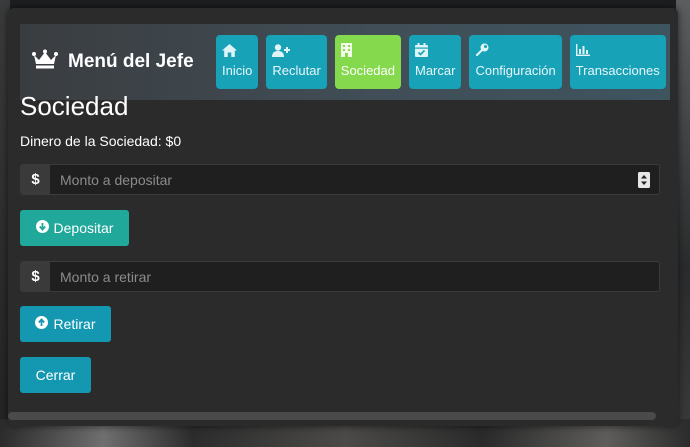  Describe the element at coordinates (237, 70) in the screenshot. I see `tab-label: Inicio` at that location.